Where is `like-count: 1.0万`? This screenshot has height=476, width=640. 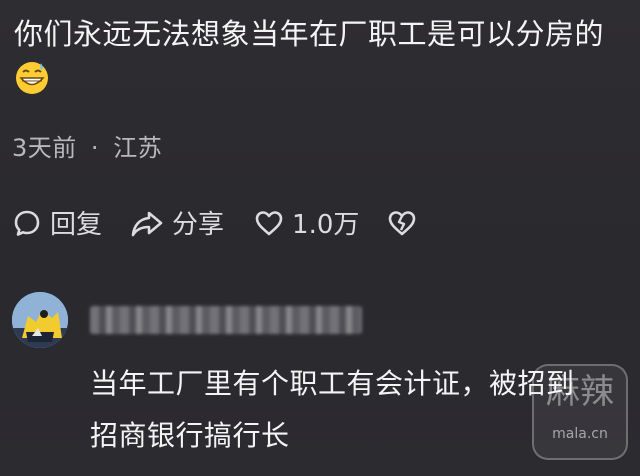 like-count: 1.0万 is located at coordinates (326, 225).